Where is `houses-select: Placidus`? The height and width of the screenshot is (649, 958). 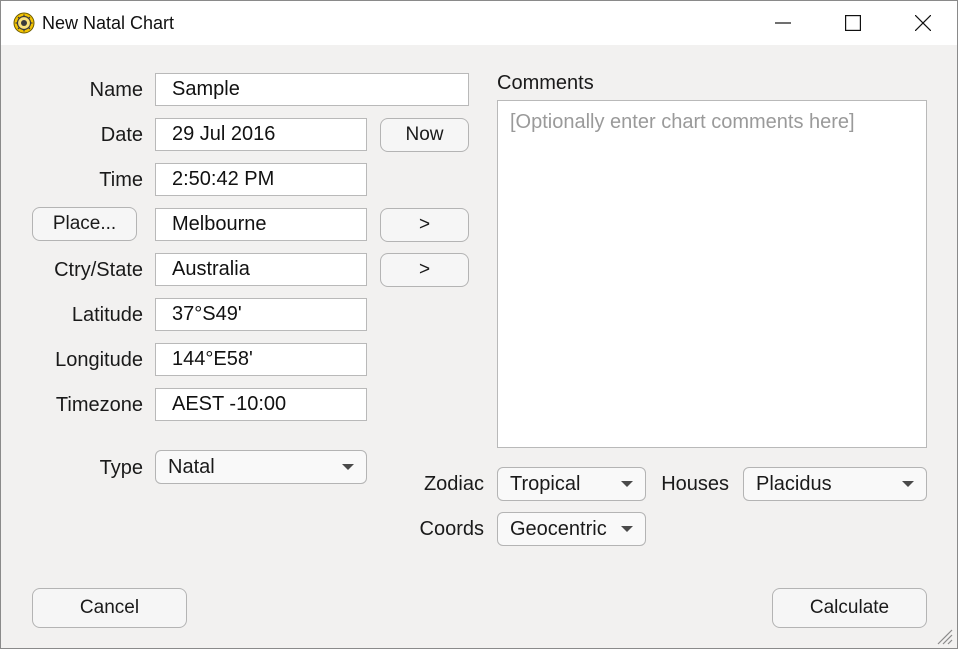 houses-select: Placidus is located at coordinates (835, 484).